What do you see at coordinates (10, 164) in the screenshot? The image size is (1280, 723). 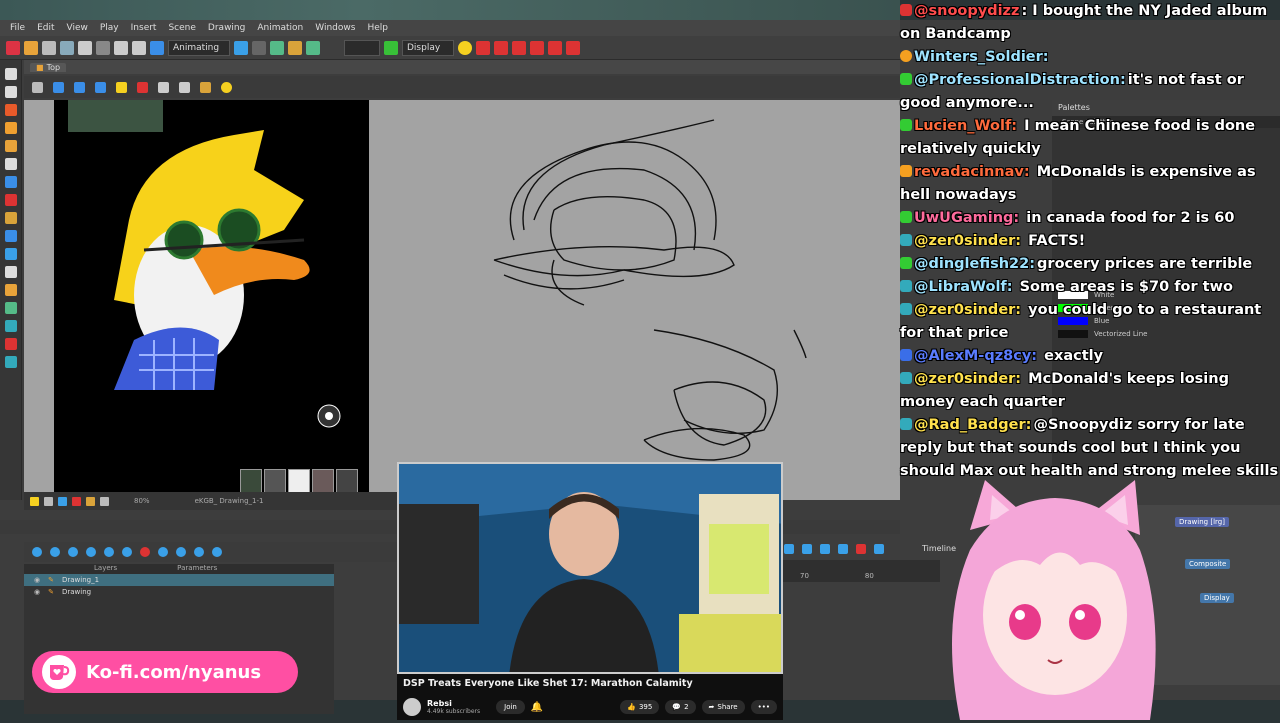 I see `text-tool-icon` at bounding box center [10, 164].